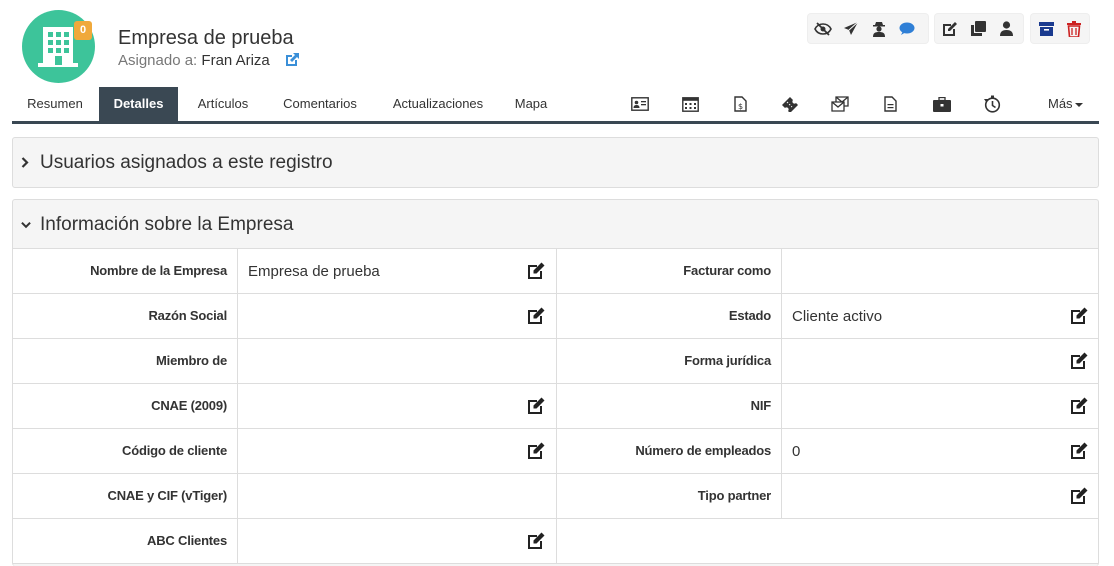 The image size is (1114, 566). Describe the element at coordinates (823, 29) in the screenshot. I see `eye-slash-icon` at that location.